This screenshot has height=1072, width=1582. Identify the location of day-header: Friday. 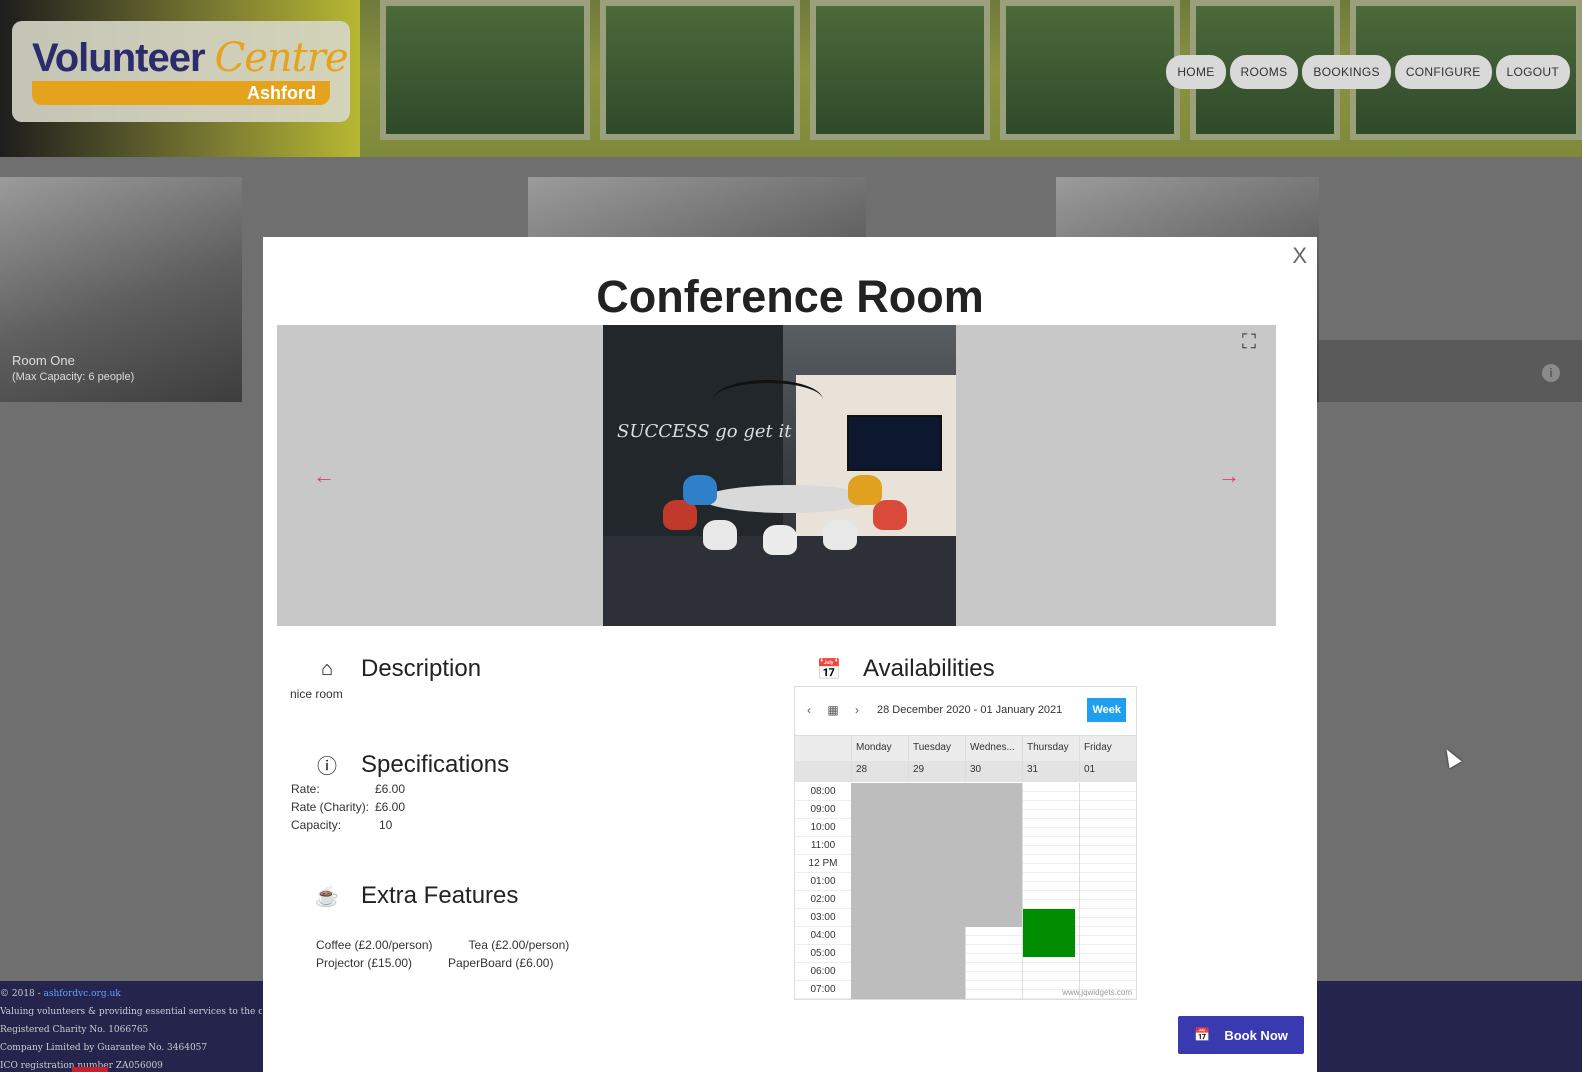
(1107, 748).